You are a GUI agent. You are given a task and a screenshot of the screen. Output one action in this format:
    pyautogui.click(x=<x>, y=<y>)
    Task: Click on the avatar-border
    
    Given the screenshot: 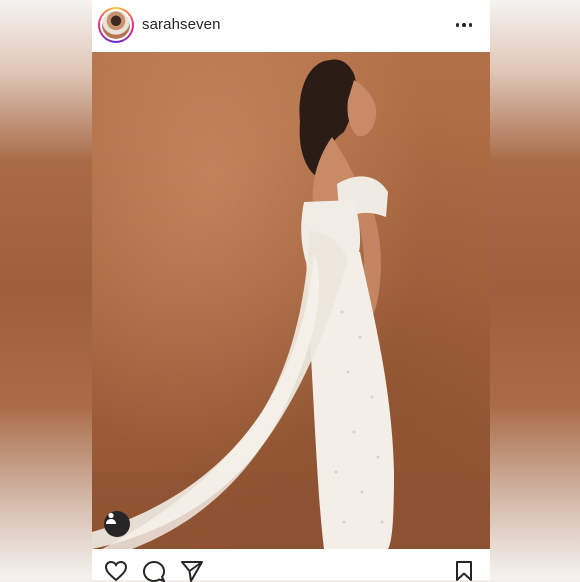 What is the action you would take?
    pyautogui.click(x=116, y=25)
    